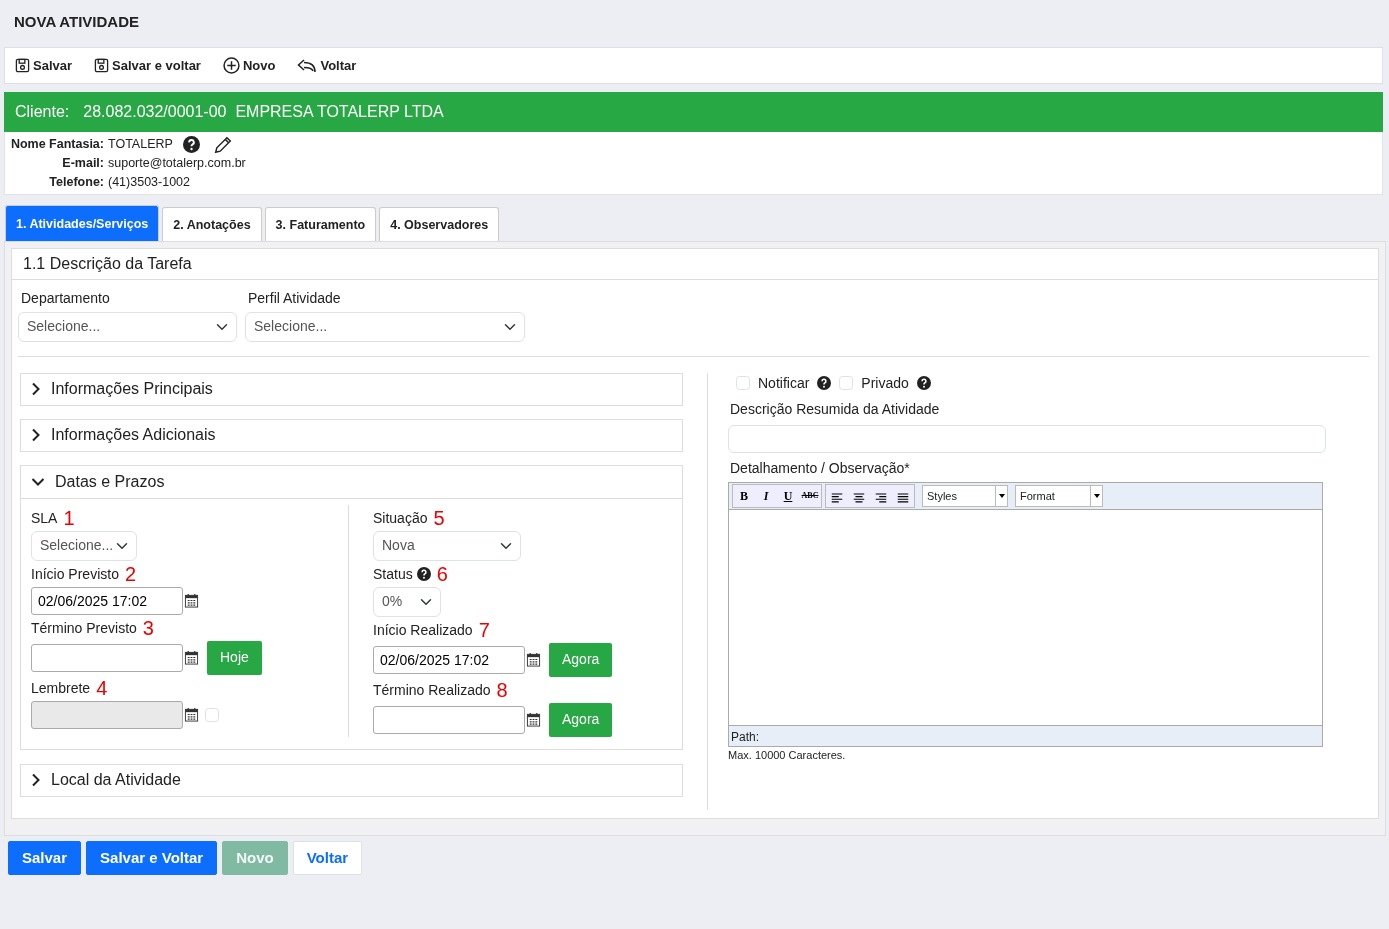 The width and height of the screenshot is (1389, 929). Describe the element at coordinates (885, 383) in the screenshot. I see `checkbox-label: Privado` at that location.